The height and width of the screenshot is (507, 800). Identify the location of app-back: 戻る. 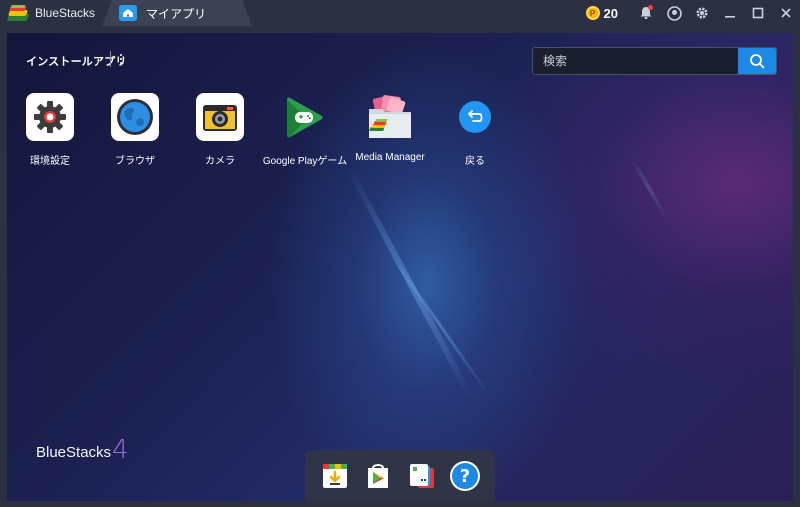
(475, 130).